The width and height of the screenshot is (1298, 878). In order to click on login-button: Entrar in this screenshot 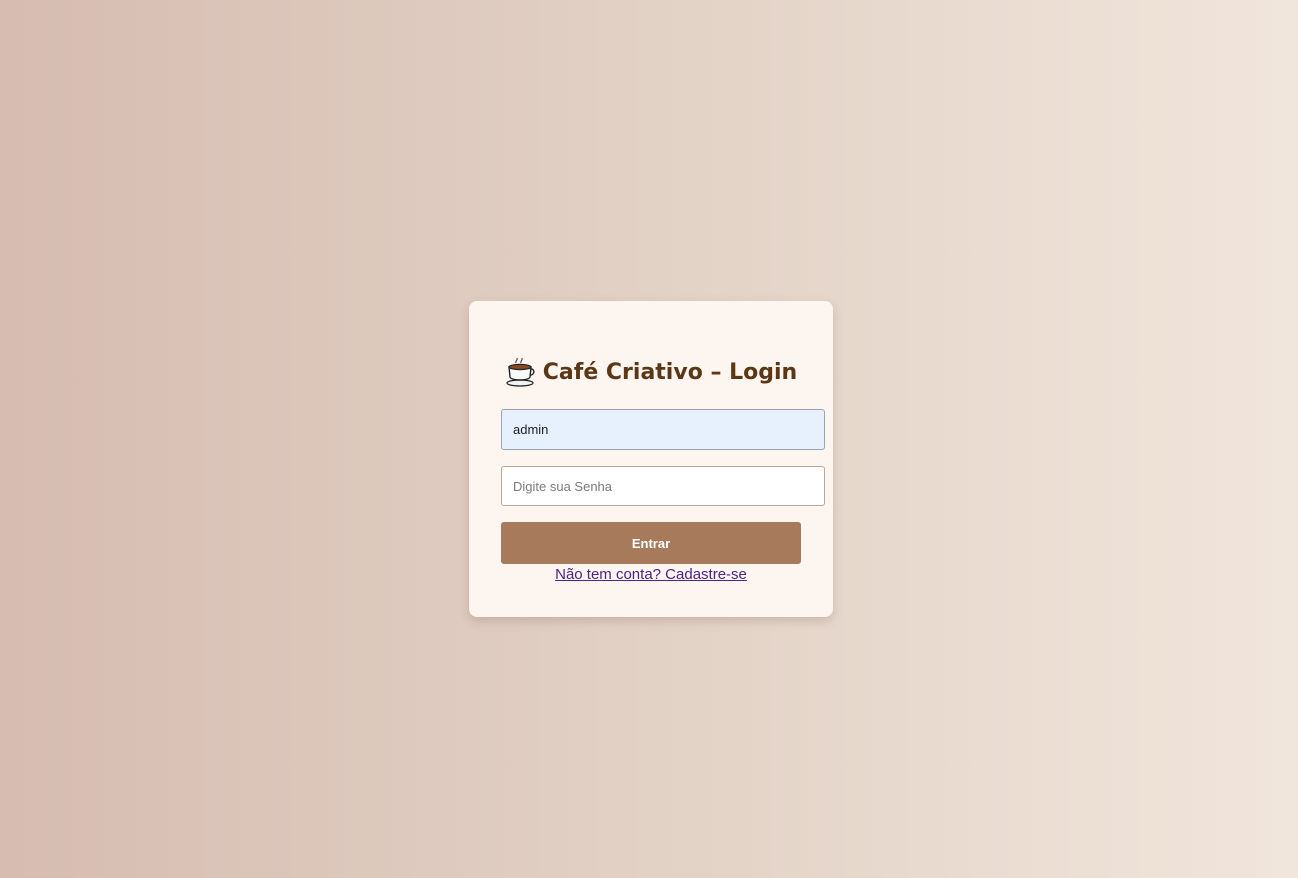, I will do `click(651, 543)`.